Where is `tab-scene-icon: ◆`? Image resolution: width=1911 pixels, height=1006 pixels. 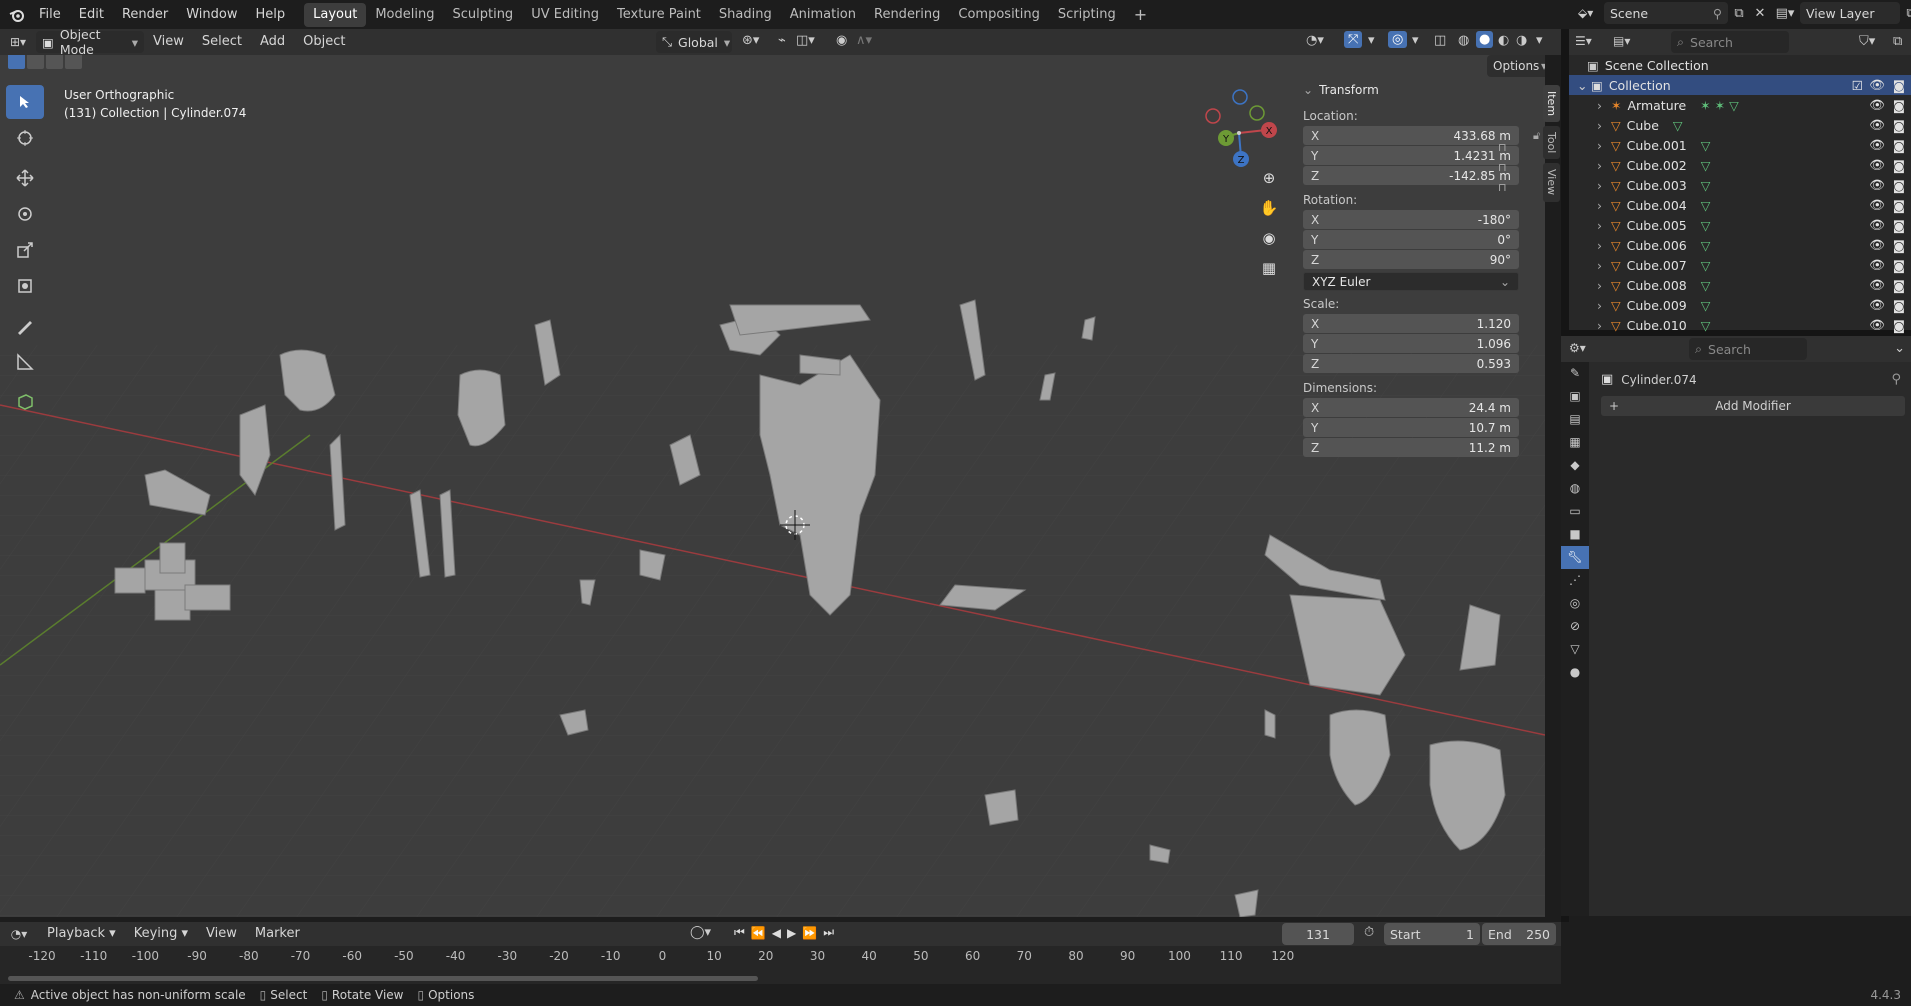
tab-scene-icon: ◆ is located at coordinates (1575, 465).